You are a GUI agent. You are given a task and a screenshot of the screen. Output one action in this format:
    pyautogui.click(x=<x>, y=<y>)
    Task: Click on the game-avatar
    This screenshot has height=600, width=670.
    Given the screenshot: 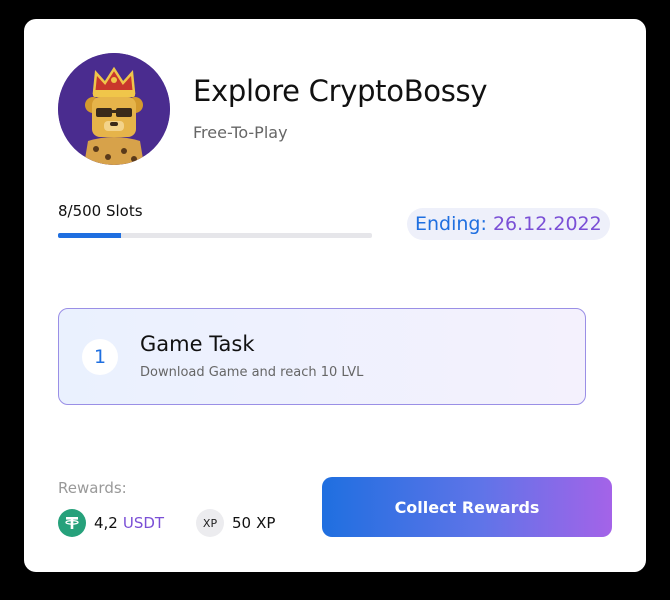 What is the action you would take?
    pyautogui.click(x=114, y=109)
    